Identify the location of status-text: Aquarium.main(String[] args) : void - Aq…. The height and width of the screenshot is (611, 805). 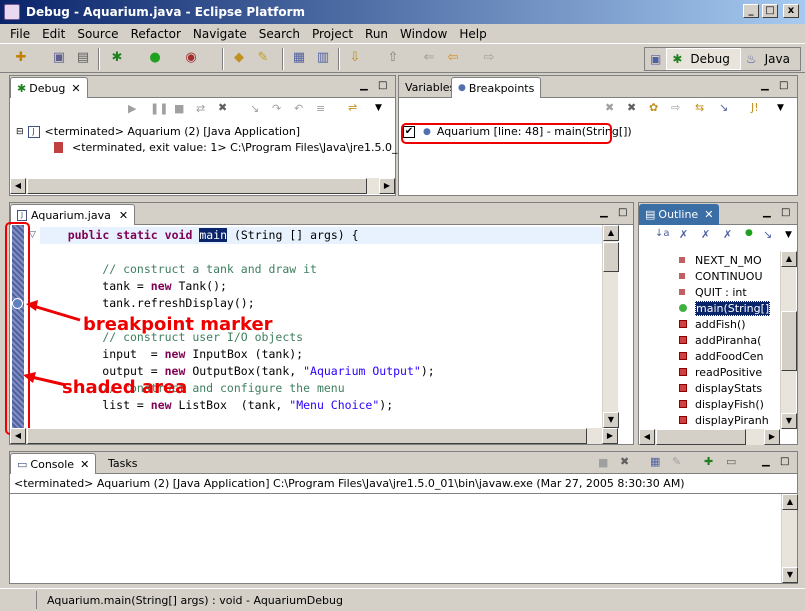
(195, 600).